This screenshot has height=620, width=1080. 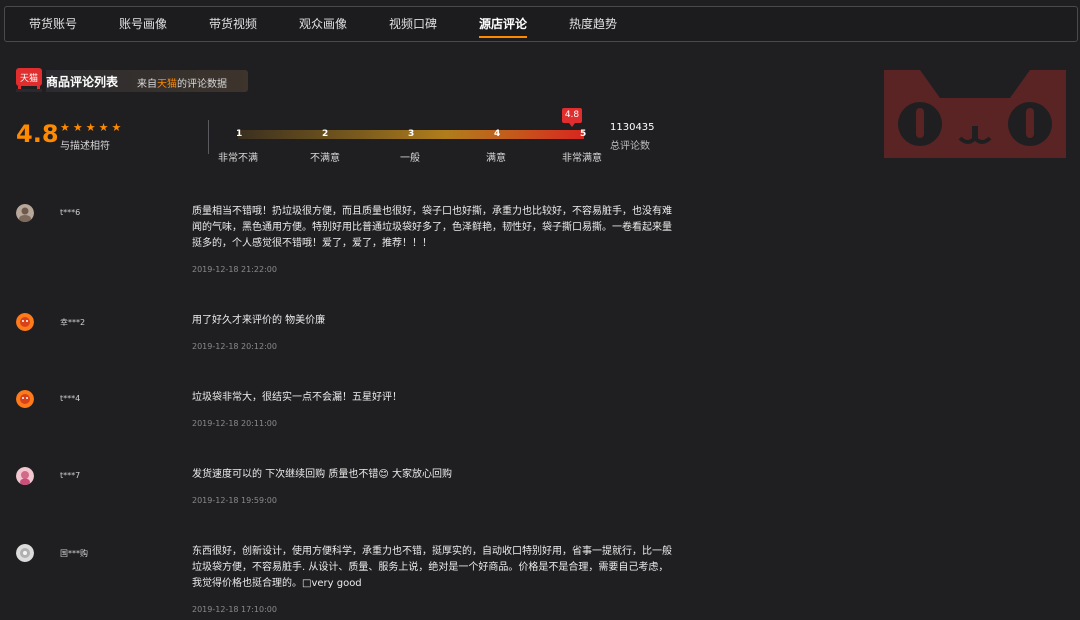 I want to click on rating-score: 4.8, so click(x=37, y=134).